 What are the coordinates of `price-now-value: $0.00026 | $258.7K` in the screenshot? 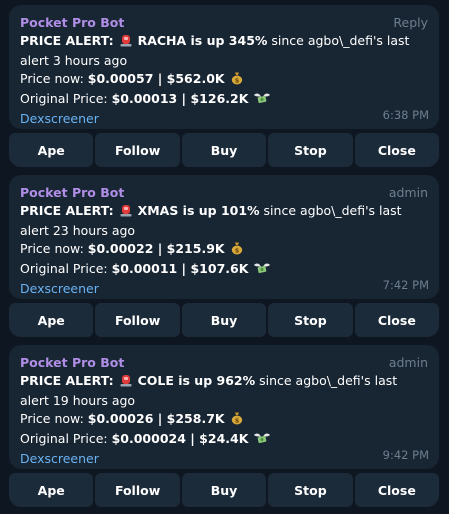 It's located at (156, 418).